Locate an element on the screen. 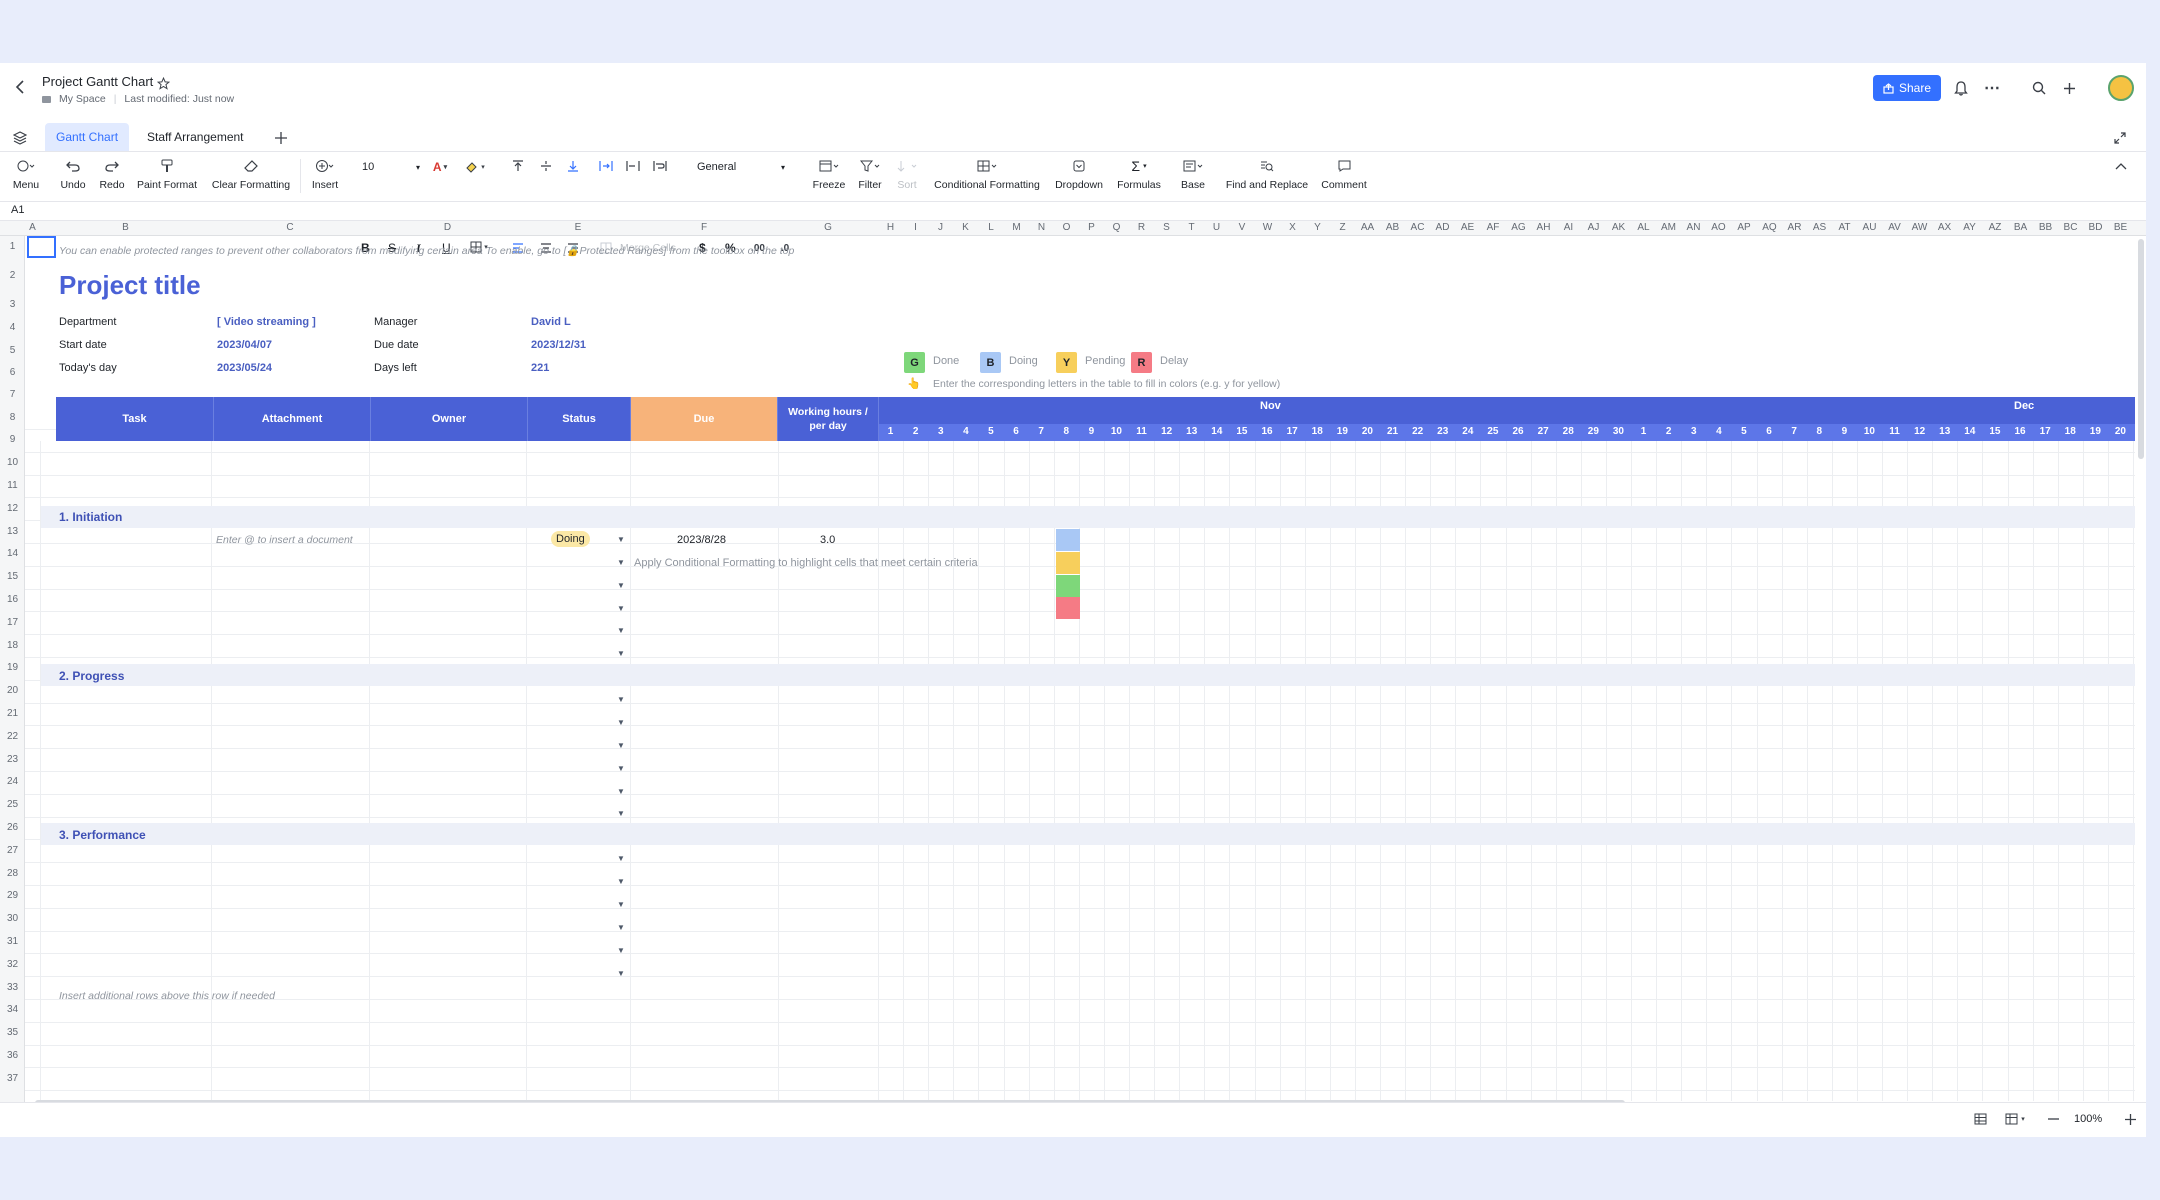  column-header: BA is located at coordinates (2020, 227).